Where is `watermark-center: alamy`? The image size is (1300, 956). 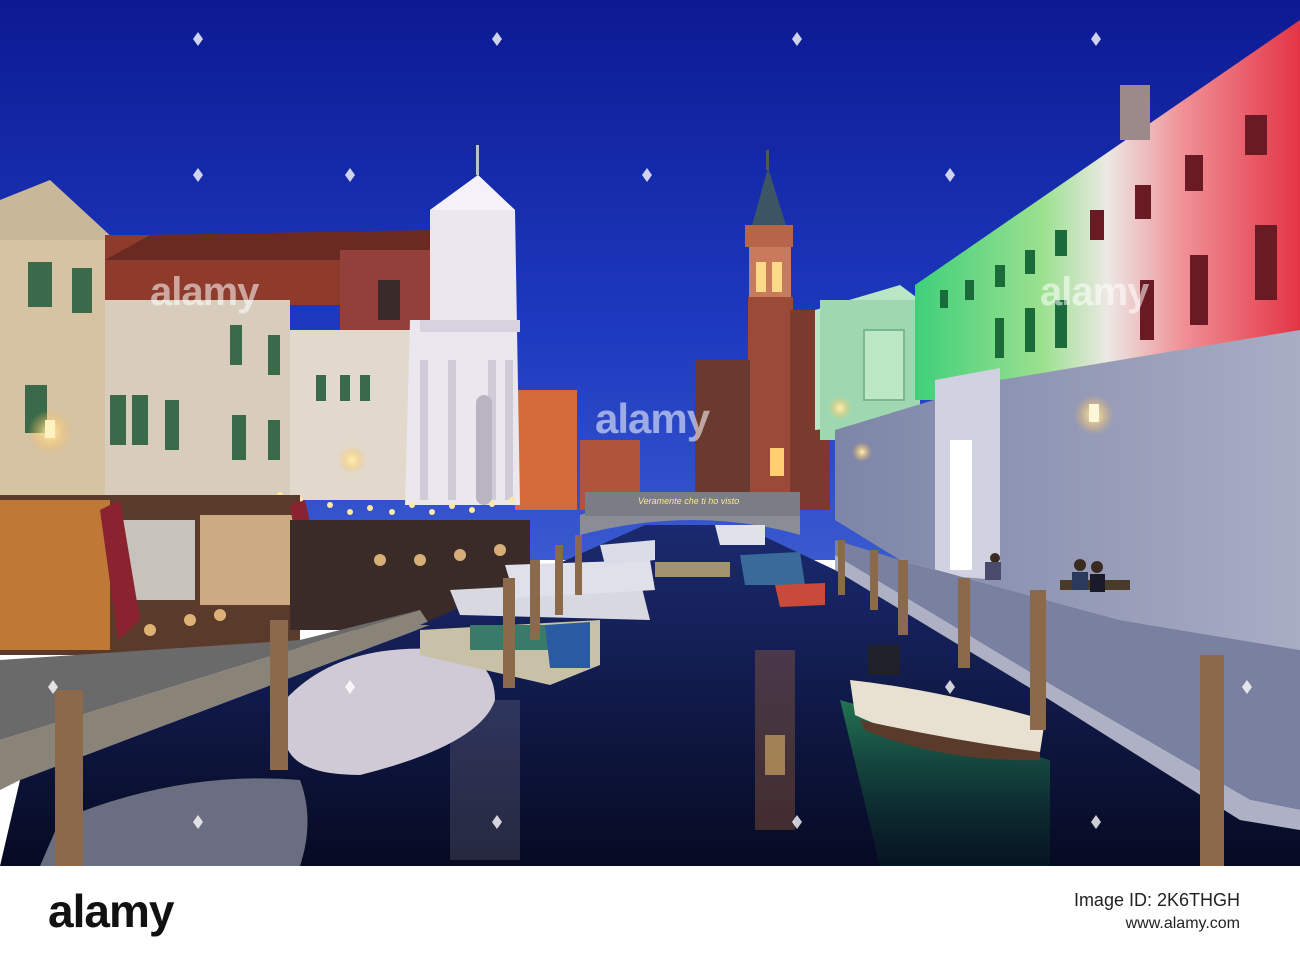 watermark-center: alamy is located at coordinates (652, 418).